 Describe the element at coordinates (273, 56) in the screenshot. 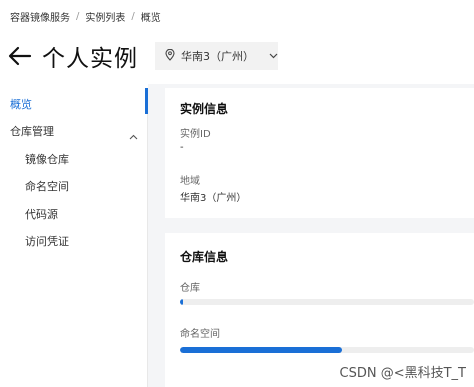

I see `chevron-down-icon` at that location.